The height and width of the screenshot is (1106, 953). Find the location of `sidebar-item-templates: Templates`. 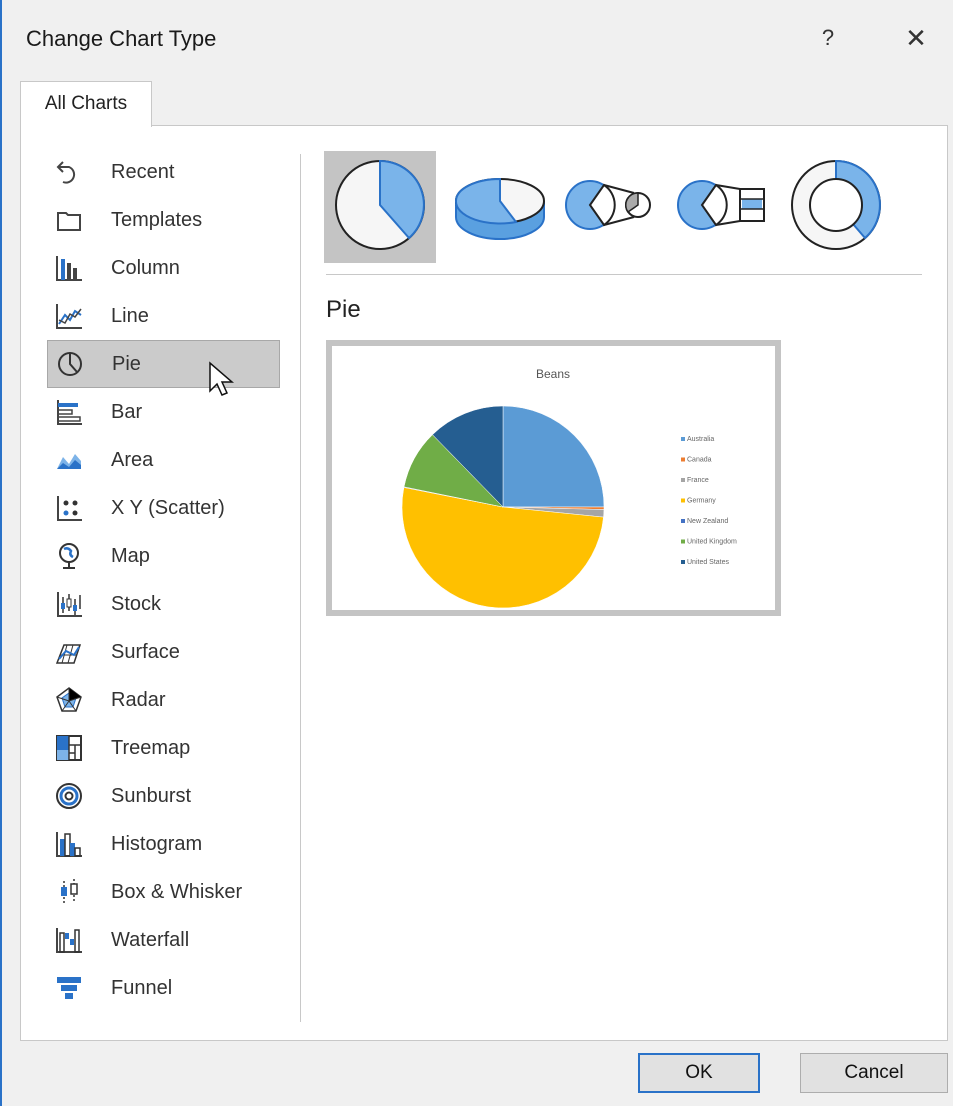

sidebar-item-templates: Templates is located at coordinates (164, 220).